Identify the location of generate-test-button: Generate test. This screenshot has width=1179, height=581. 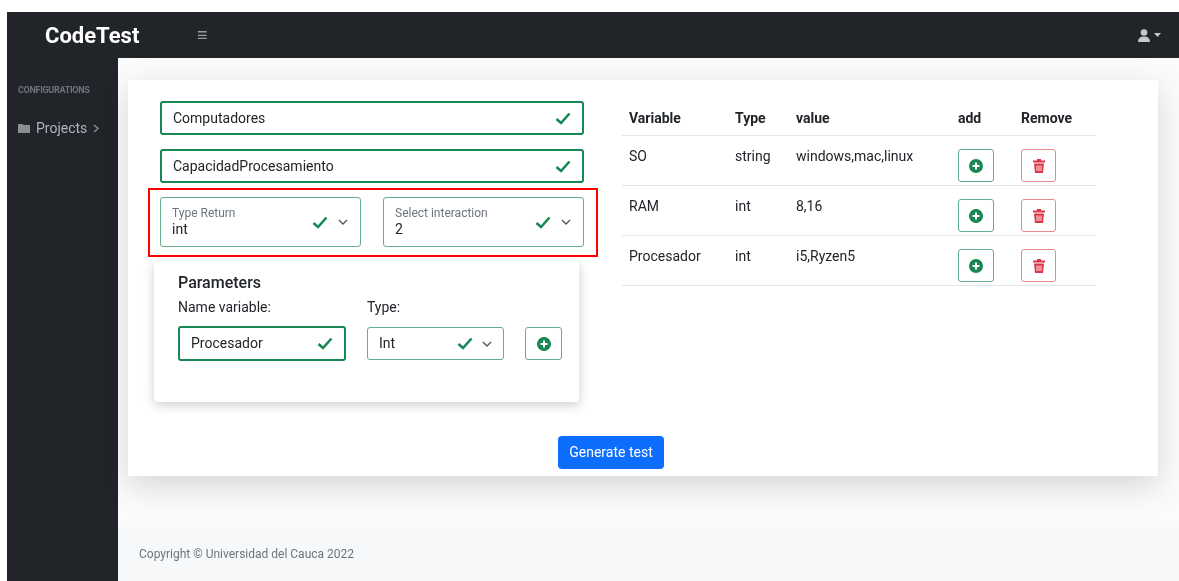
(611, 452).